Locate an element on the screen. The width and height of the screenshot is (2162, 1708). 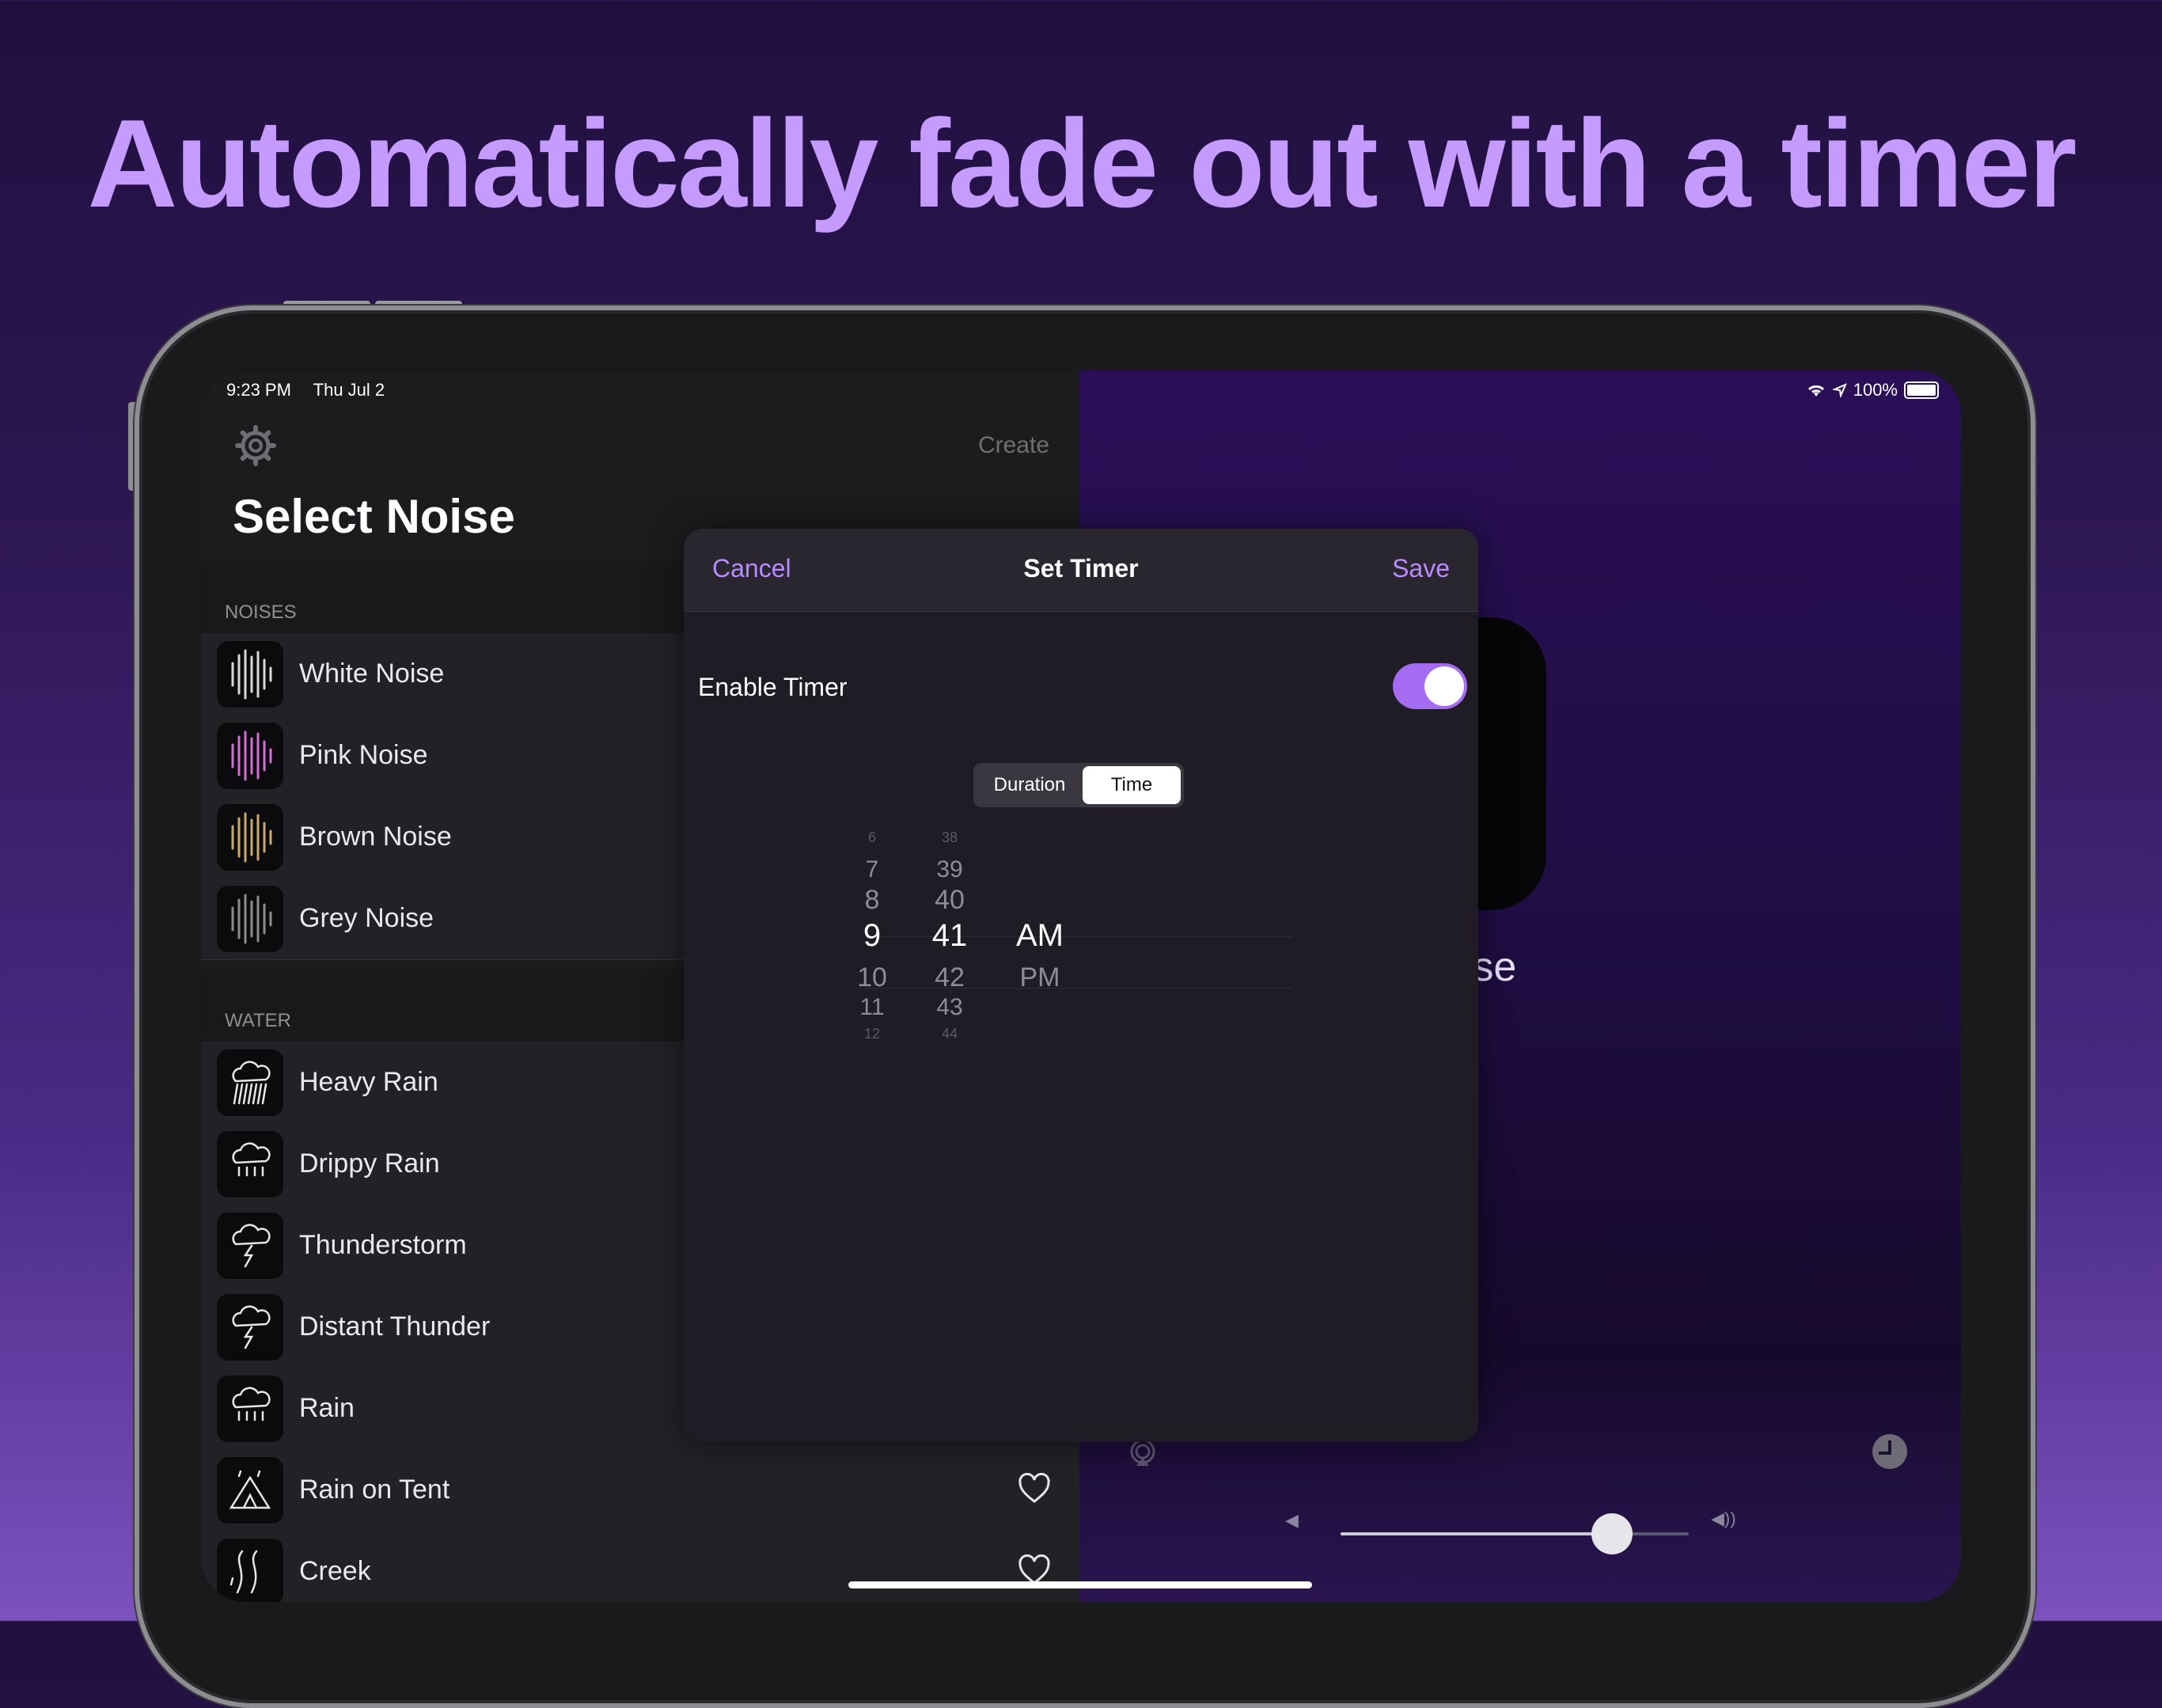
hours-option: 8 is located at coordinates (872, 900).